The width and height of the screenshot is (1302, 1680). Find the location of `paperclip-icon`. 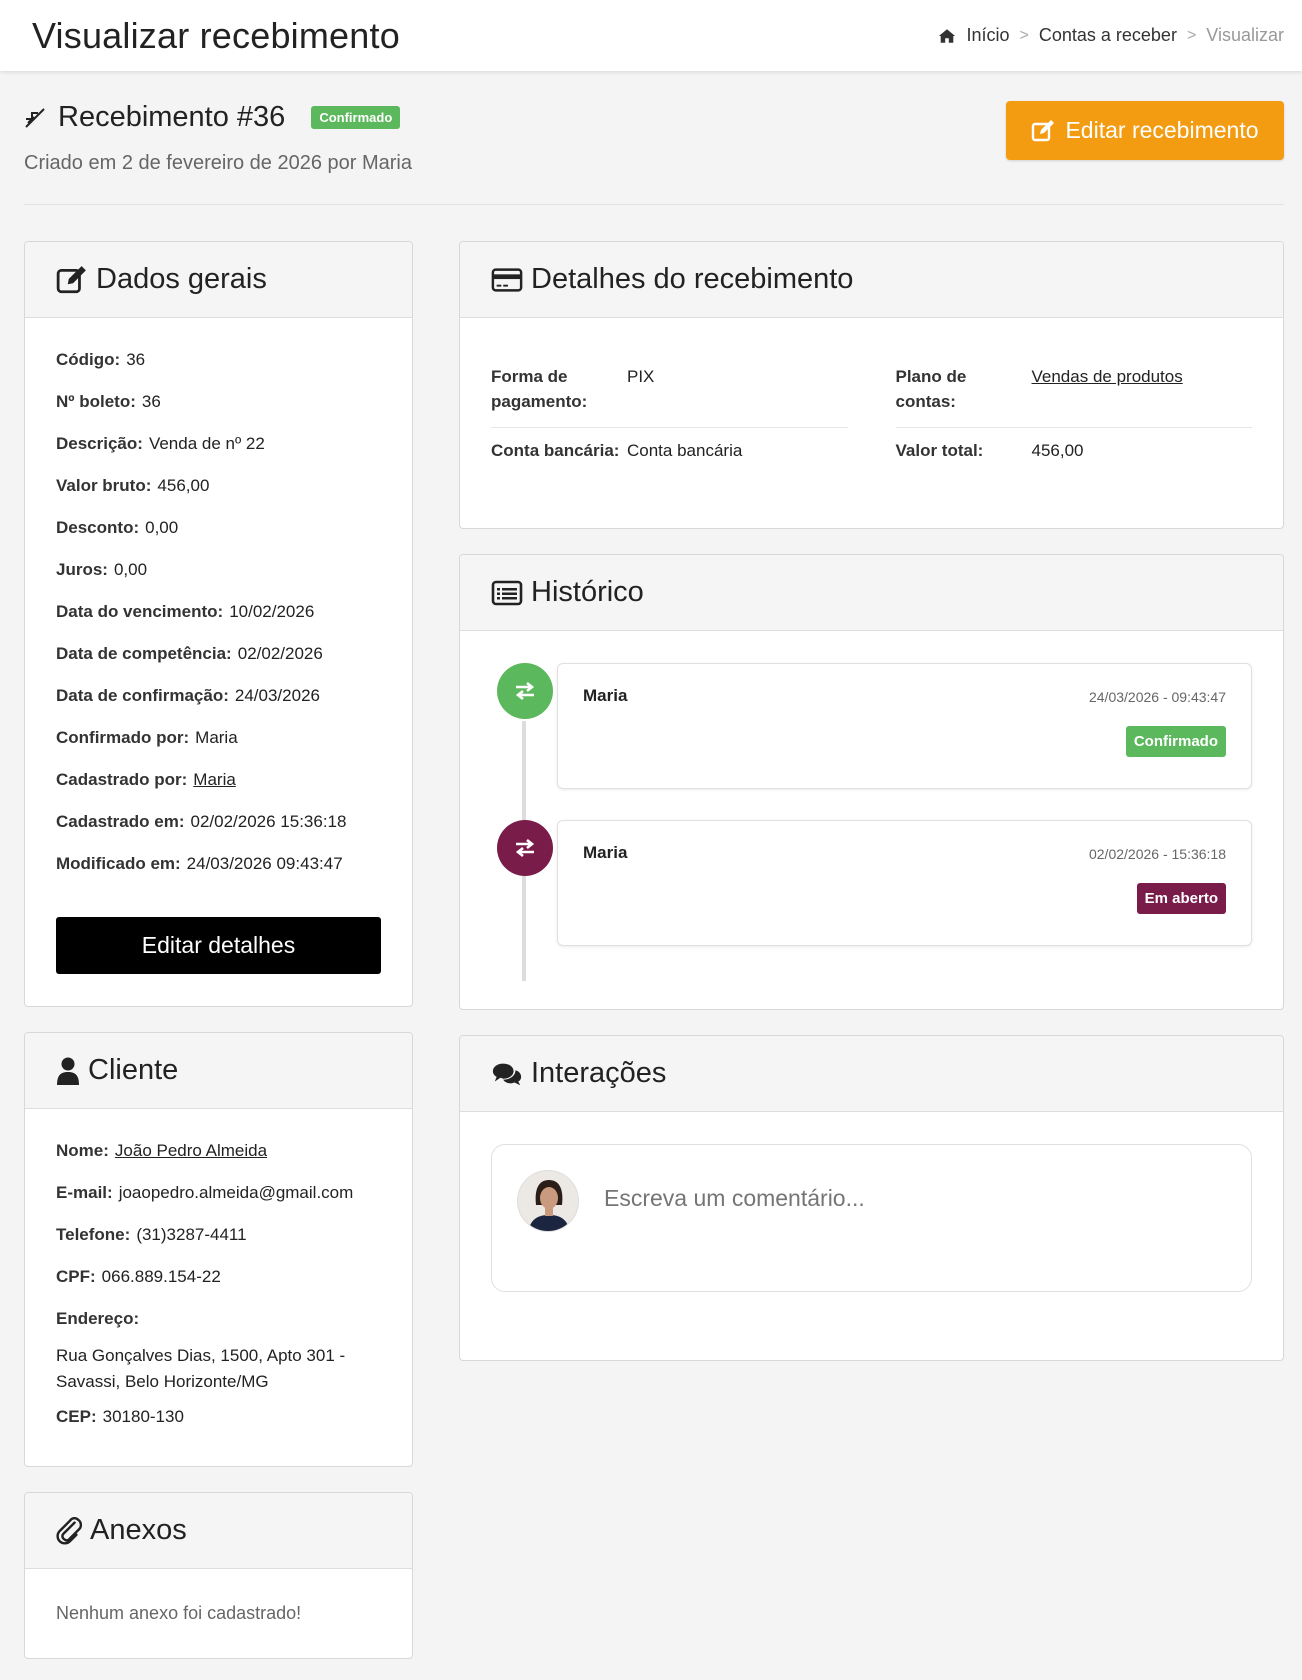

paperclip-icon is located at coordinates (69, 1530).